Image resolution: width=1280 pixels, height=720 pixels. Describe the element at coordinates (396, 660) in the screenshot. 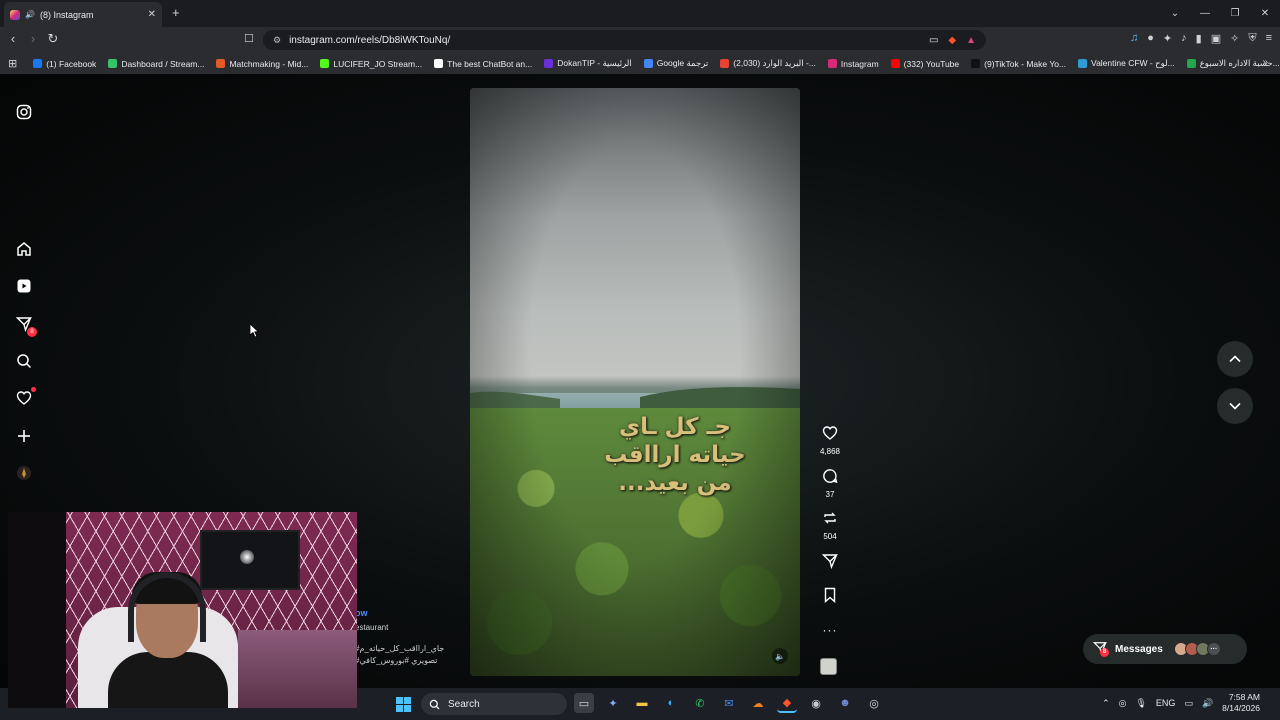

I see `caption-hashtags-line-2: #تصويري #بوروس_كافي` at that location.